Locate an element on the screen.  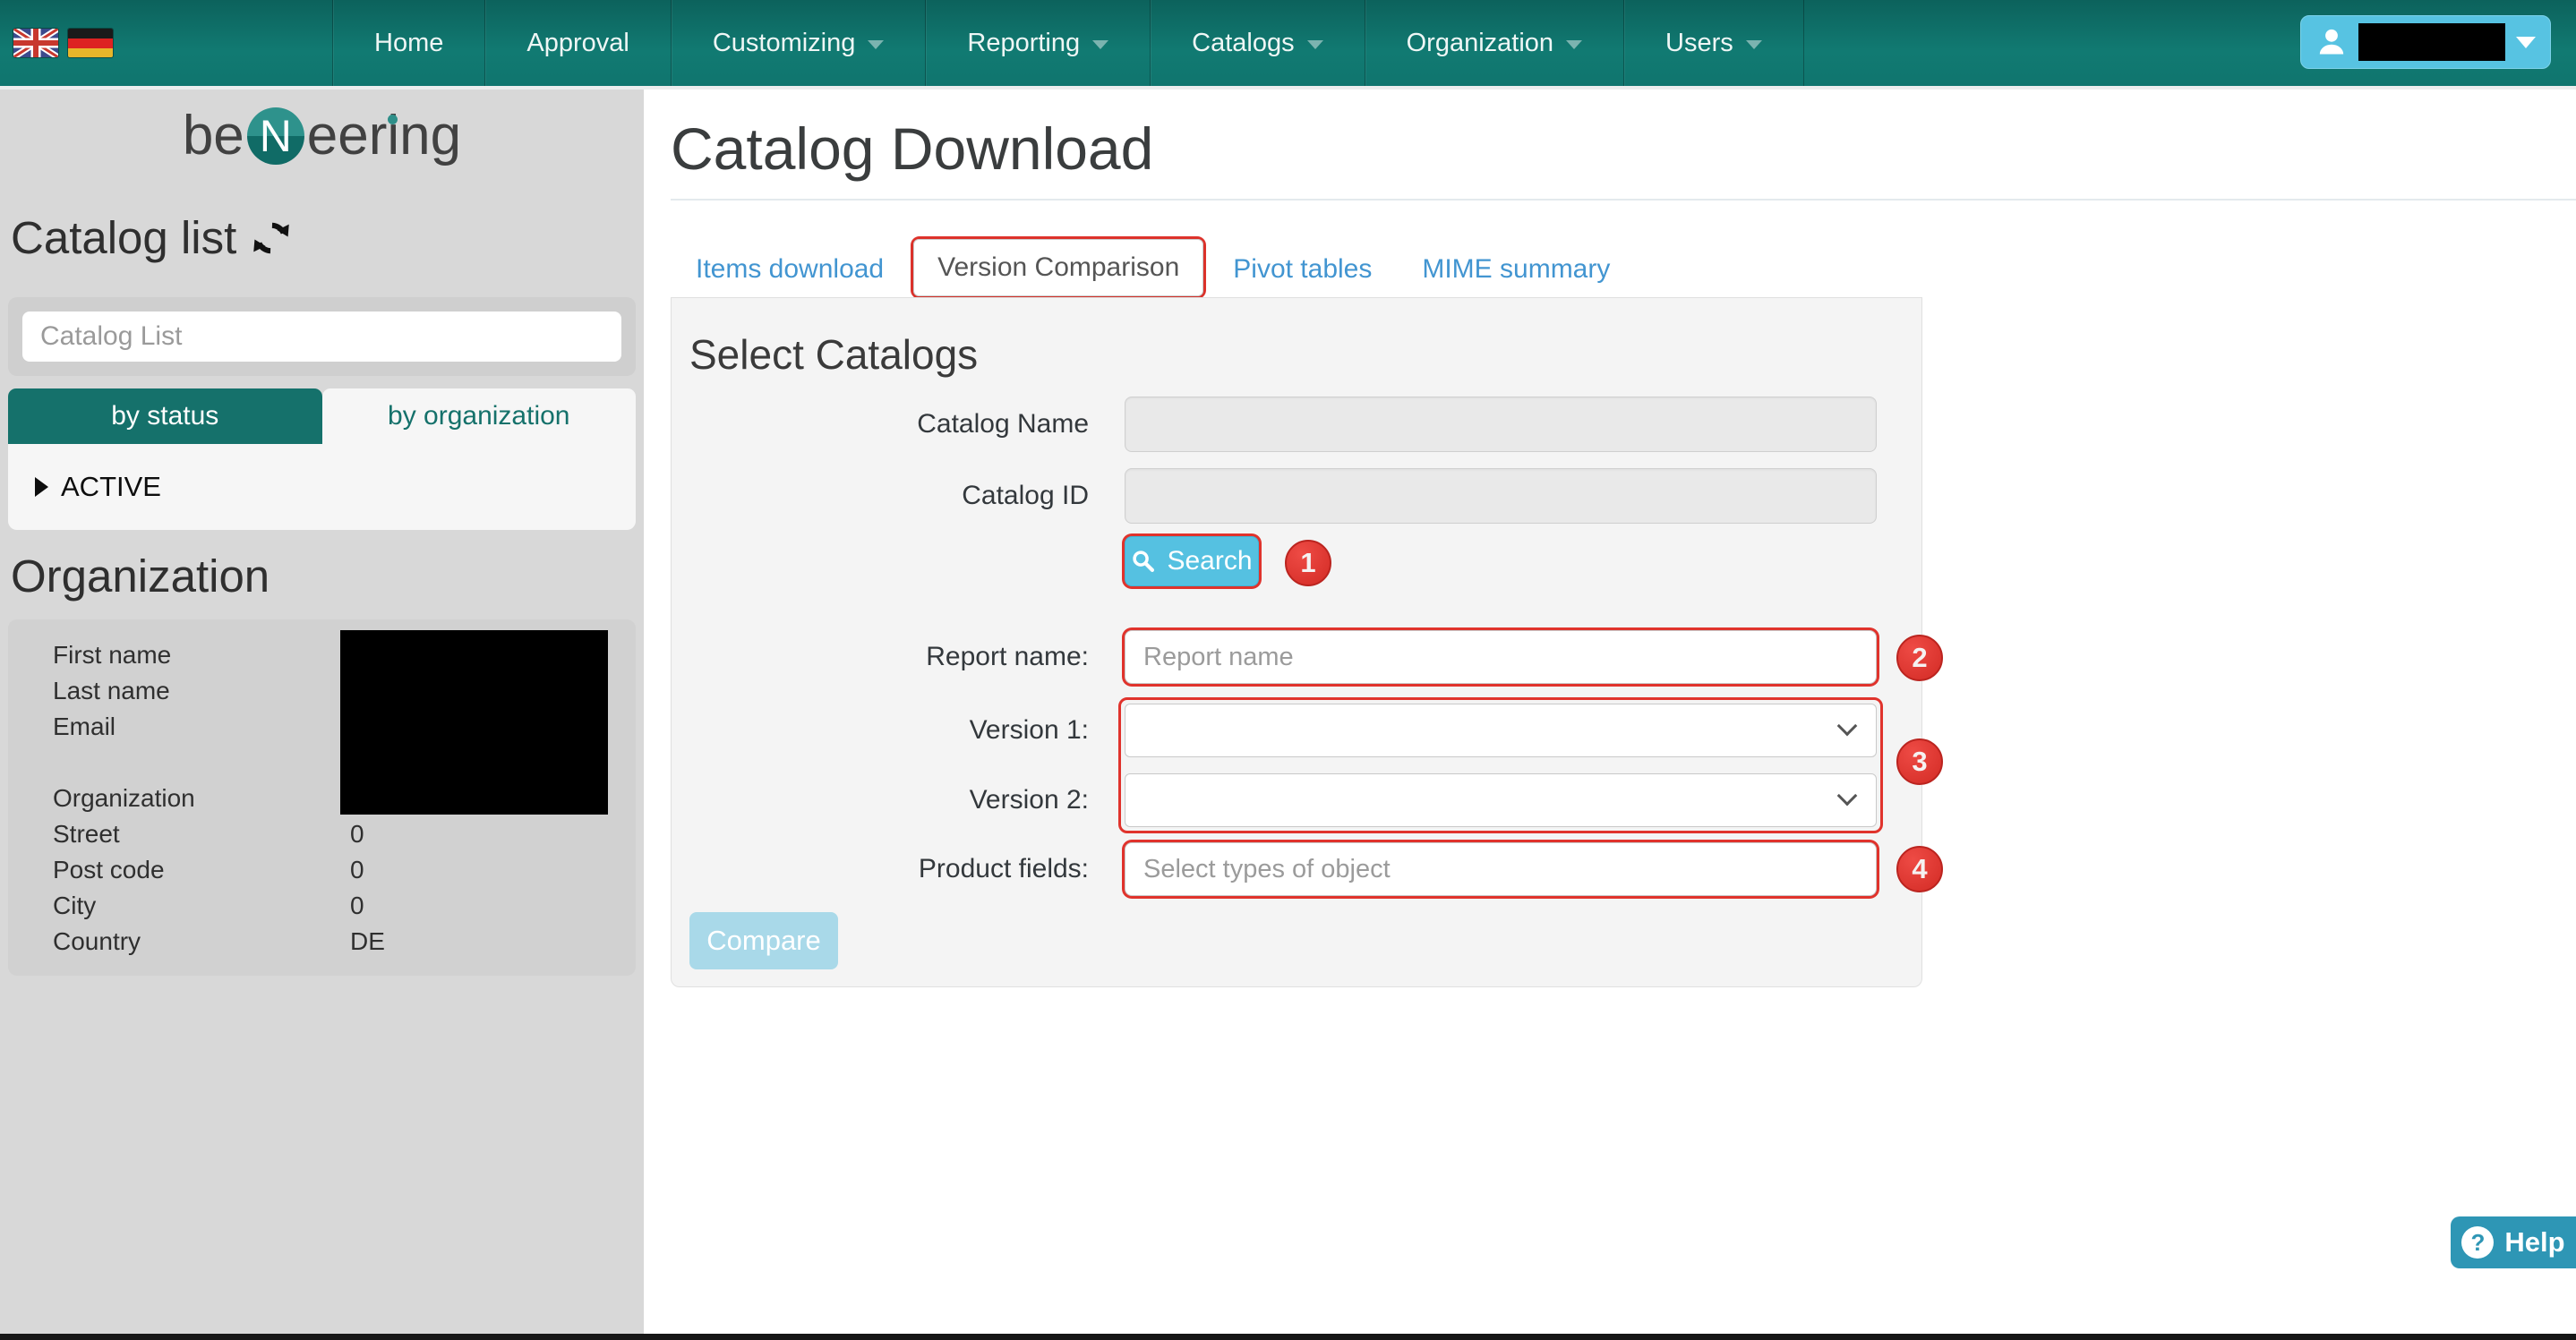
version2-label: Version 2: is located at coordinates (1029, 800).